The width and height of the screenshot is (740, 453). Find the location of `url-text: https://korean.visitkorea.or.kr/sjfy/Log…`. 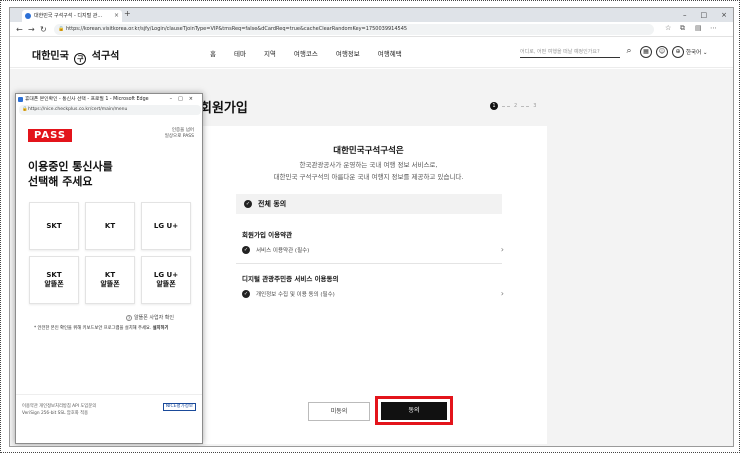

url-text: https://korean.visitkorea.or.kr/sjfy/Log… is located at coordinates (237, 29).